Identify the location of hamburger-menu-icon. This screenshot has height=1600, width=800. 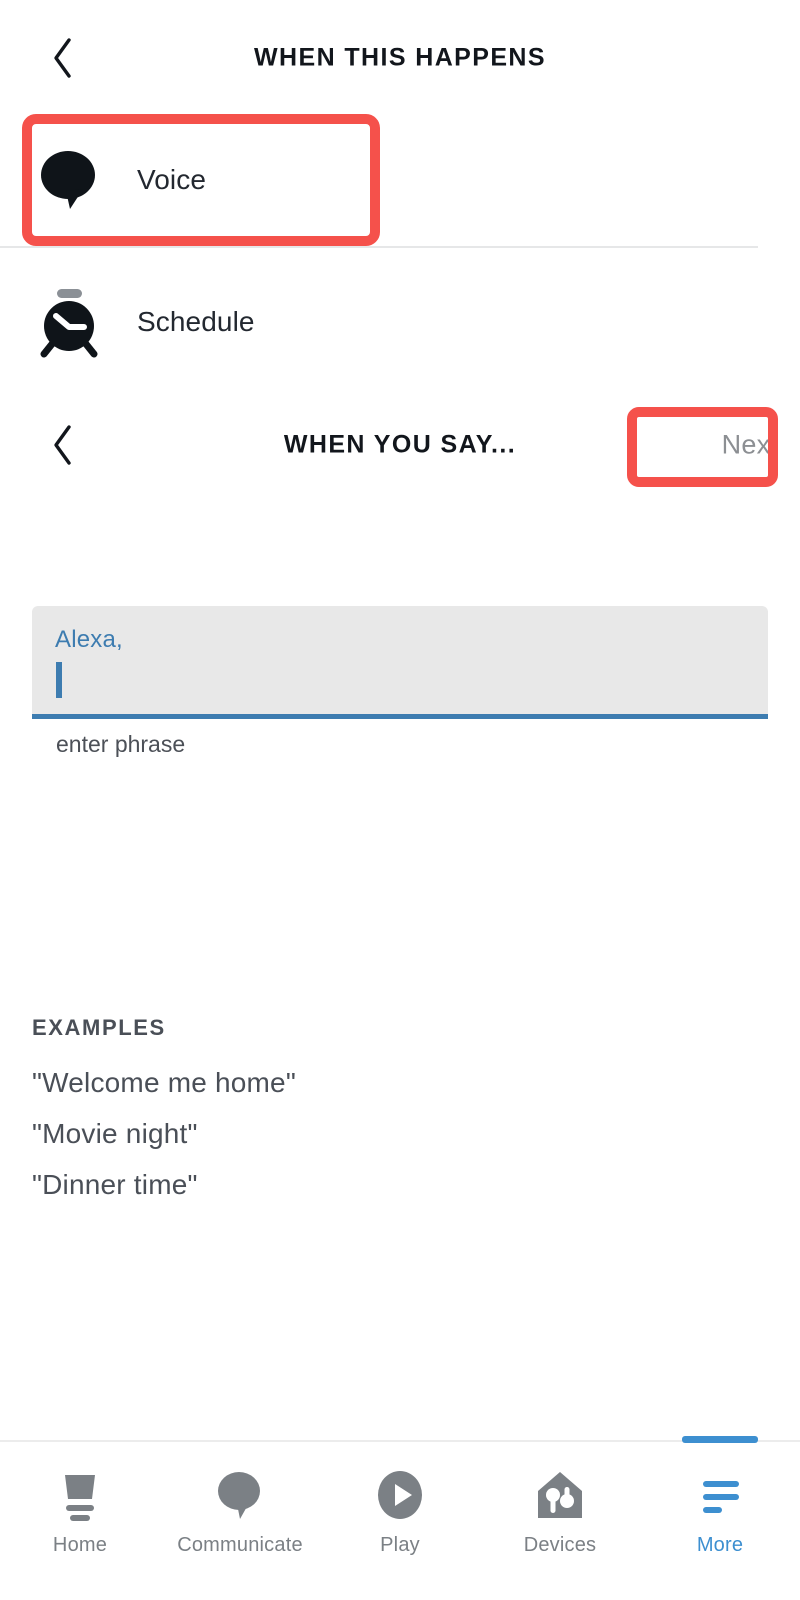
(720, 1495).